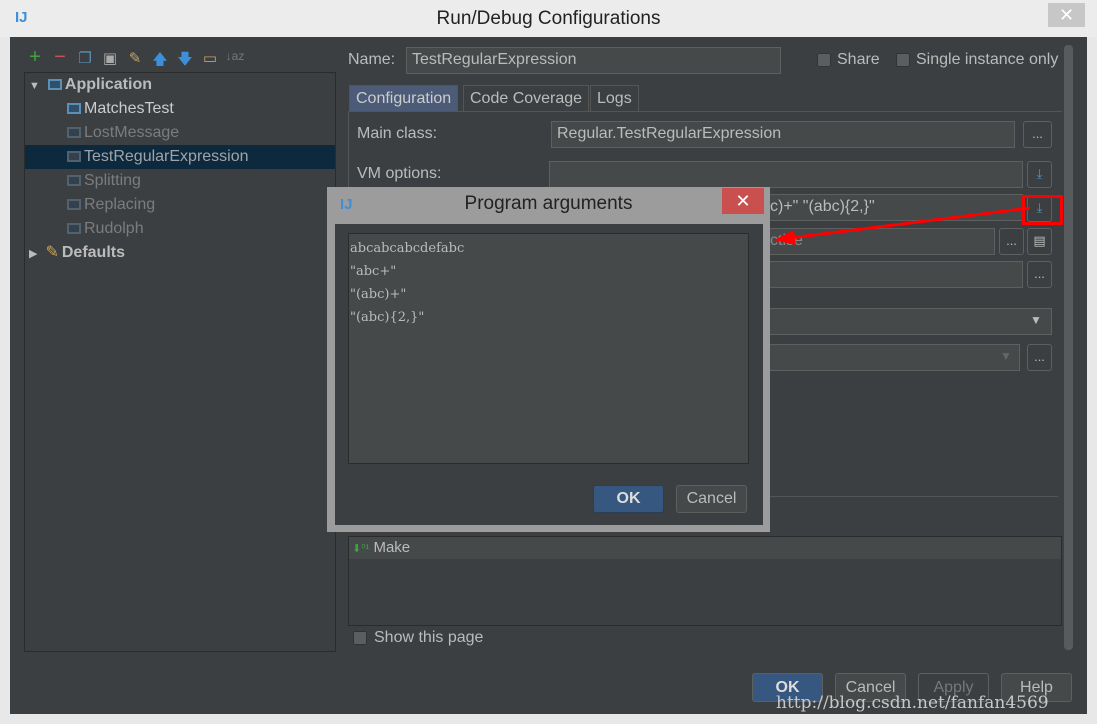  I want to click on annotation-arrow, so click(902, 225).